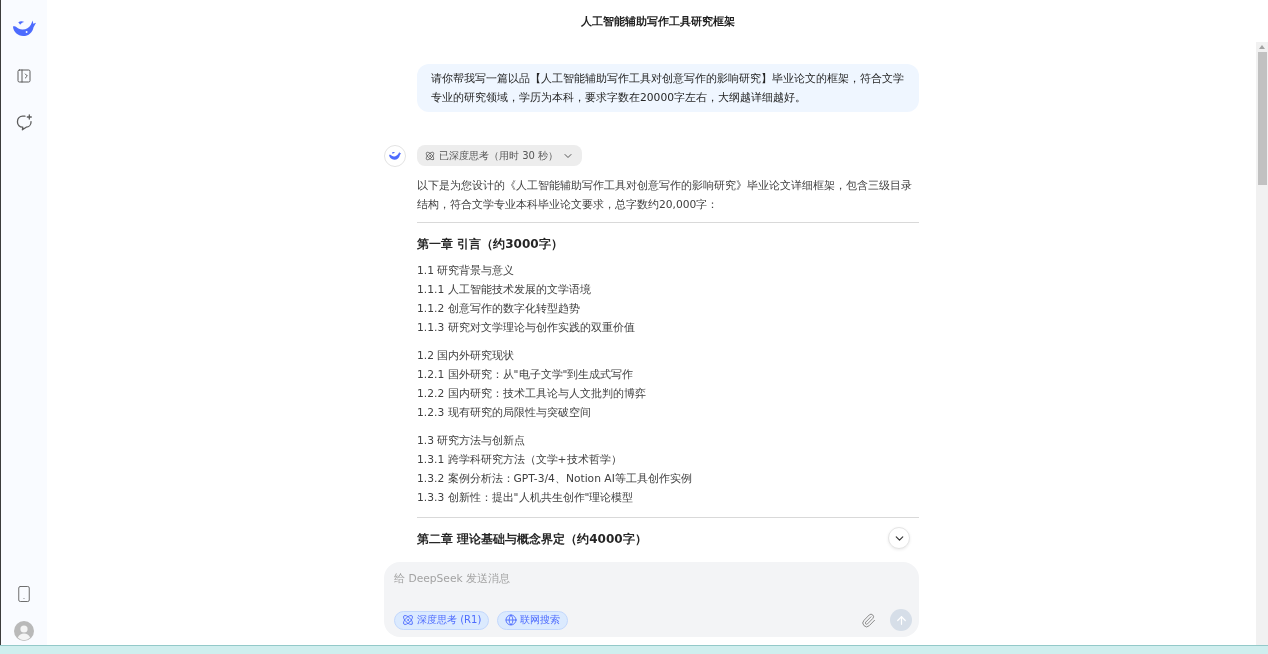 This screenshot has width=1268, height=654. What do you see at coordinates (526, 375) in the screenshot?
I see `outline-item: 1.2.1 国外研究：从"电子文学"到生成式写作` at bounding box center [526, 375].